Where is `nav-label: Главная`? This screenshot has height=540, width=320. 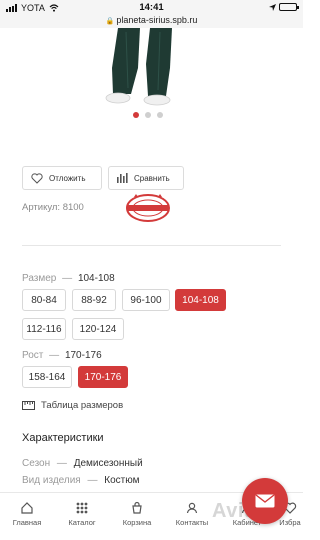
nav-label: Главная is located at coordinates (27, 522).